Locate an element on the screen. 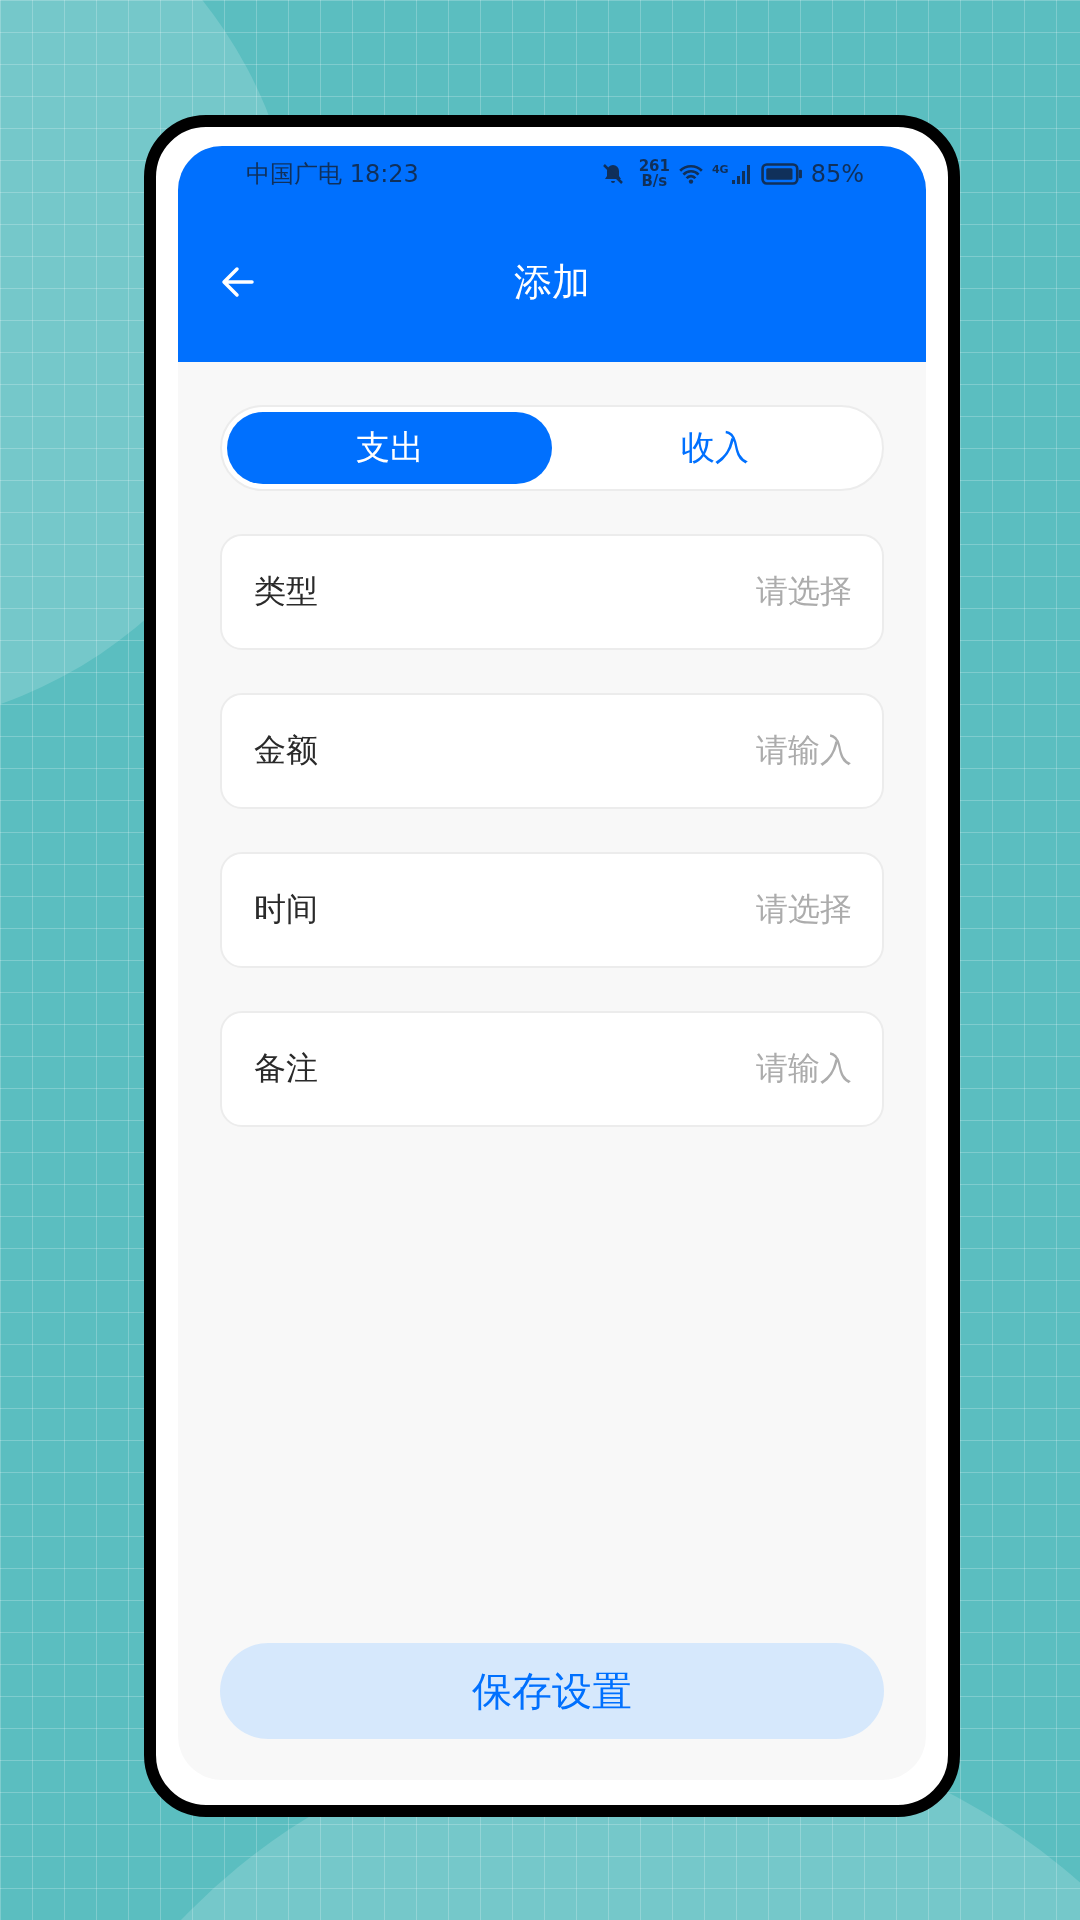 Image resolution: width=1080 pixels, height=1920 pixels. net-speed-value: 261 is located at coordinates (654, 166).